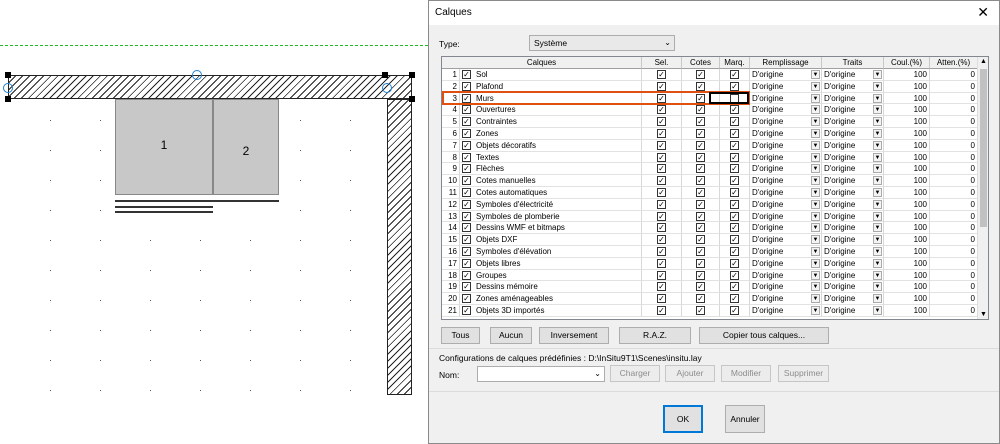 The image size is (1000, 444). Describe the element at coordinates (551, 204) in the screenshot. I see `layer-name-cell: ✓ Symboles d'électricité` at that location.